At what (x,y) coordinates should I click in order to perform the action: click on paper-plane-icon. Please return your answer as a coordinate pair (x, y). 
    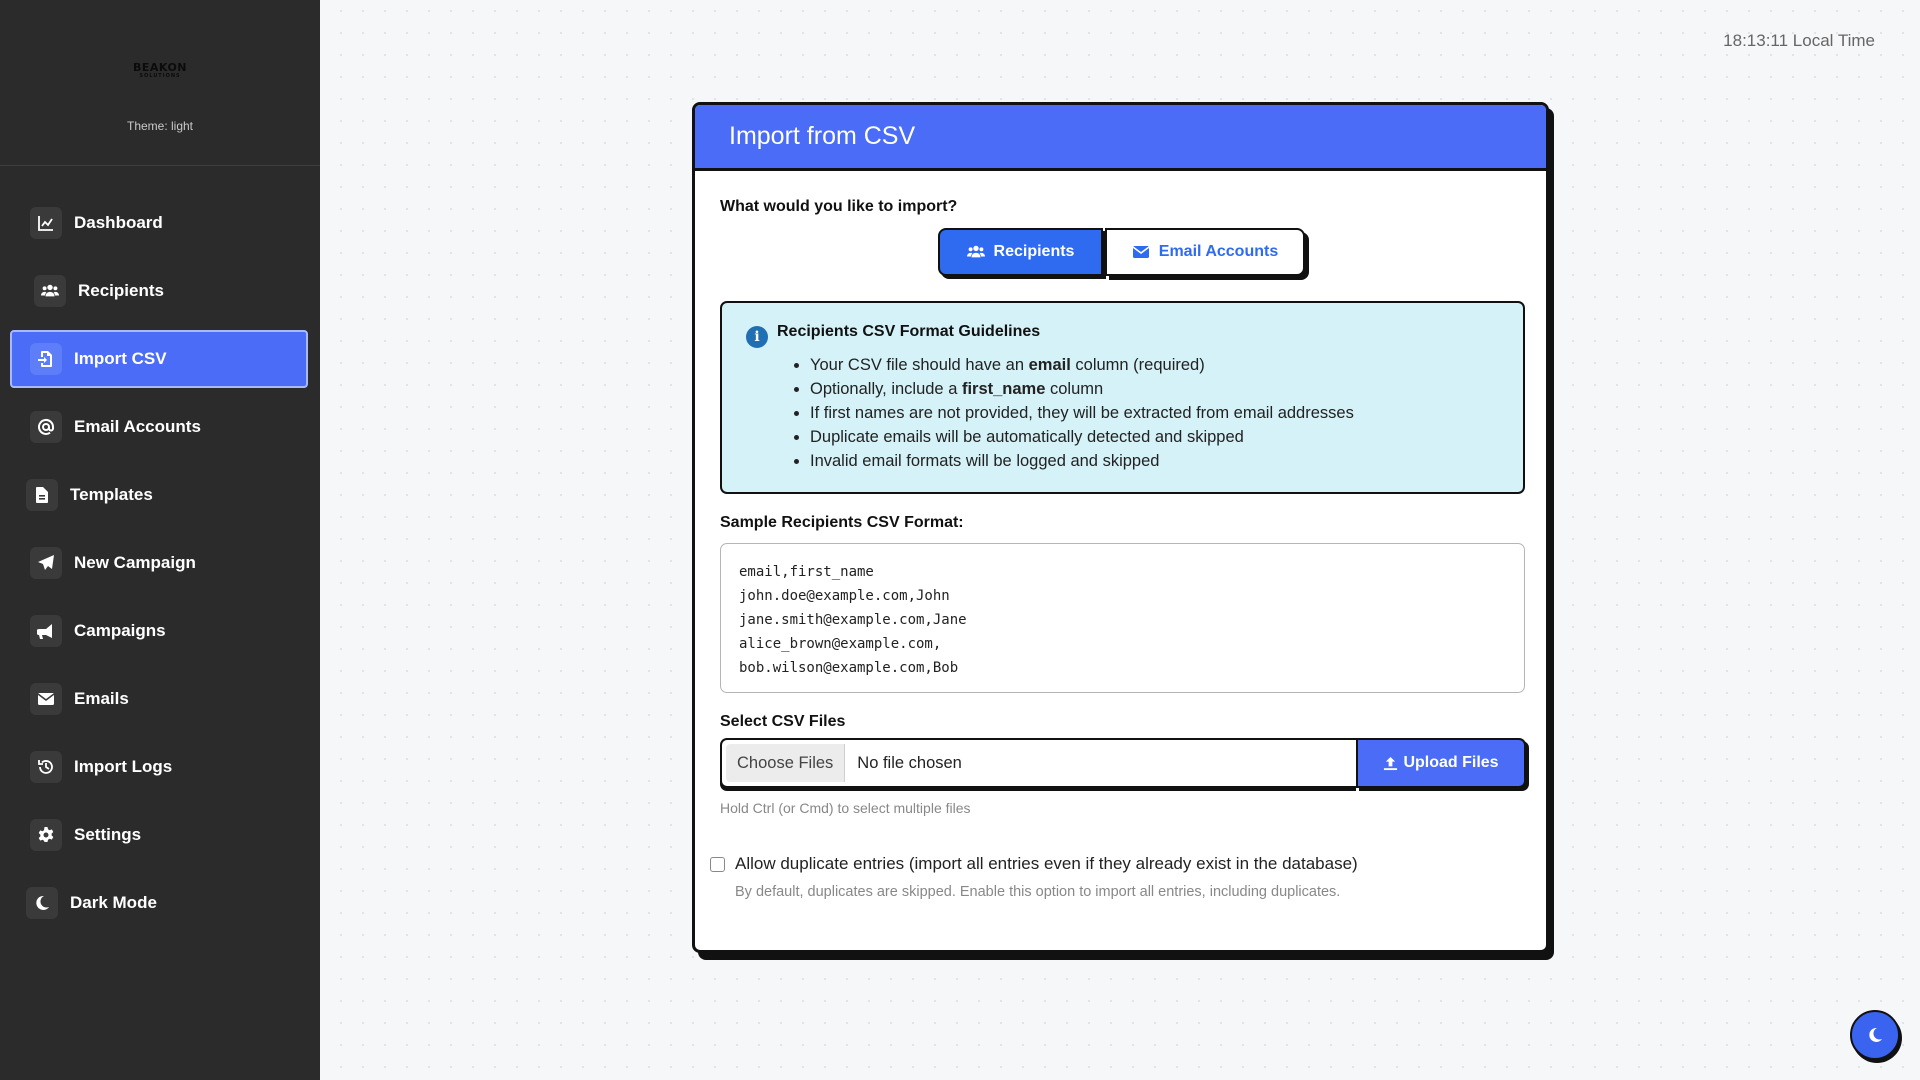
    Looking at the image, I should click on (46, 563).